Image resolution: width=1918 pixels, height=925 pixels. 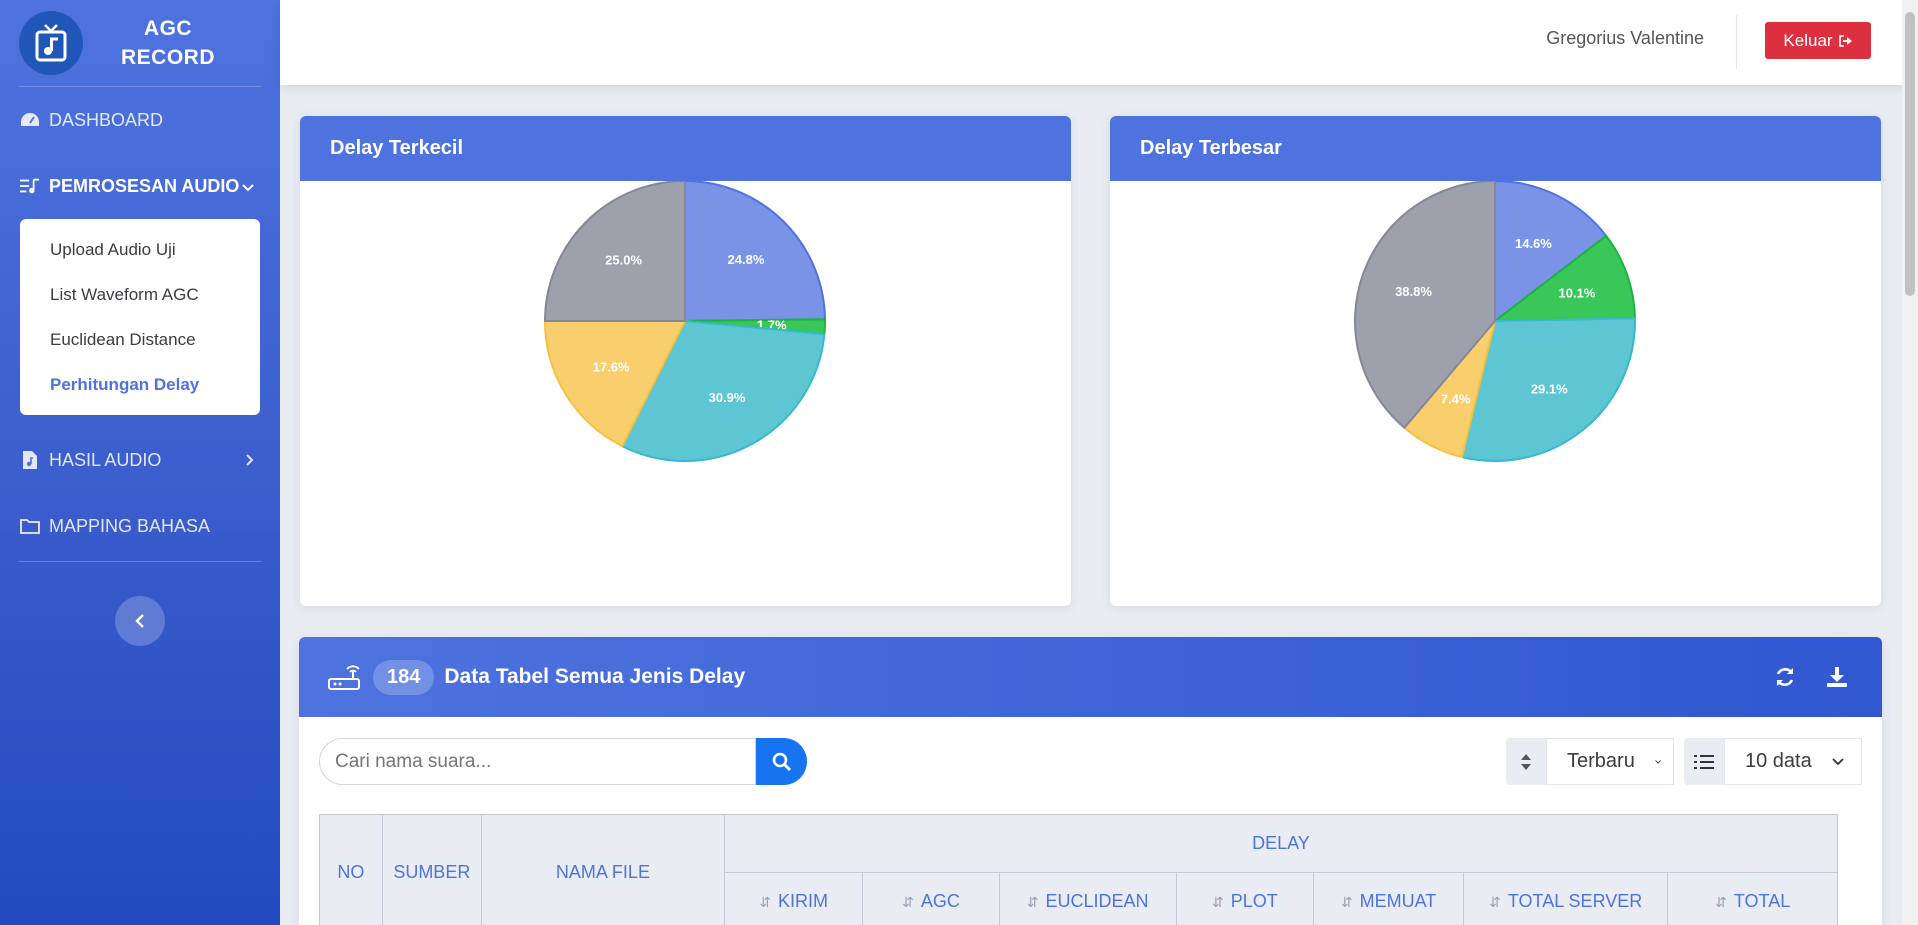 I want to click on sort-order-select: Terbaru, so click(x=1610, y=761).